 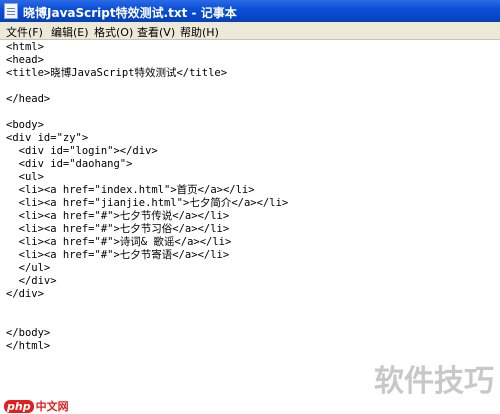 I want to click on text-line: <li><a href="jianjie.html">七夕简介</a></li>, so click(x=147, y=203).